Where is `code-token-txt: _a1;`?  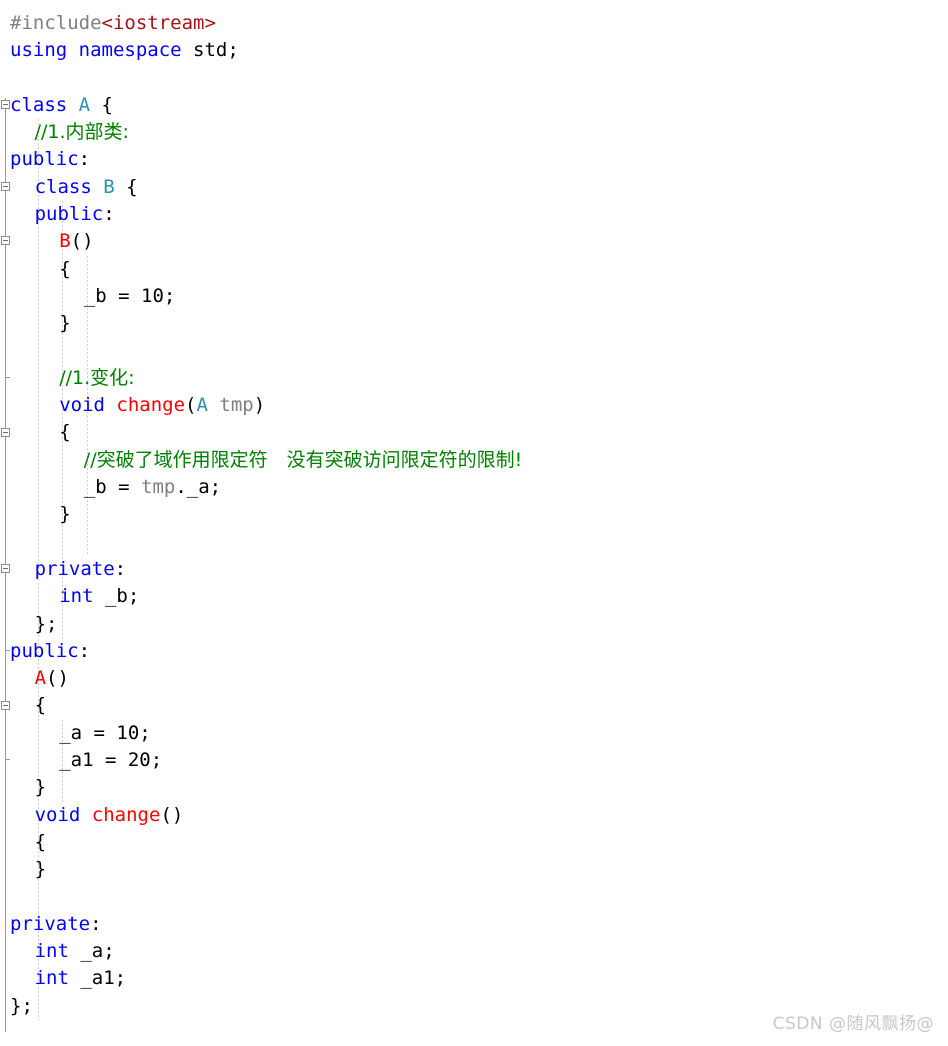 code-token-txt: _a1; is located at coordinates (103, 978).